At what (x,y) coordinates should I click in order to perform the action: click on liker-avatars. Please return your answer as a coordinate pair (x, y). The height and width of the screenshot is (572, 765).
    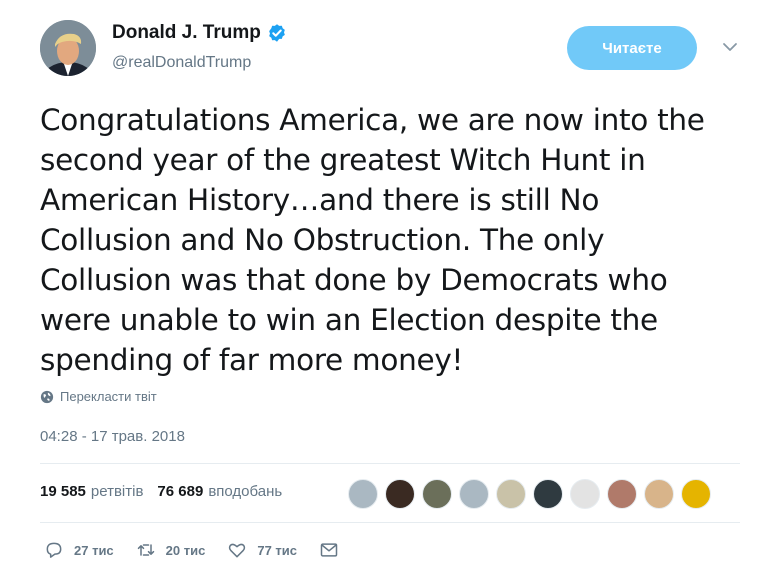
    Looking at the image, I should click on (533, 494).